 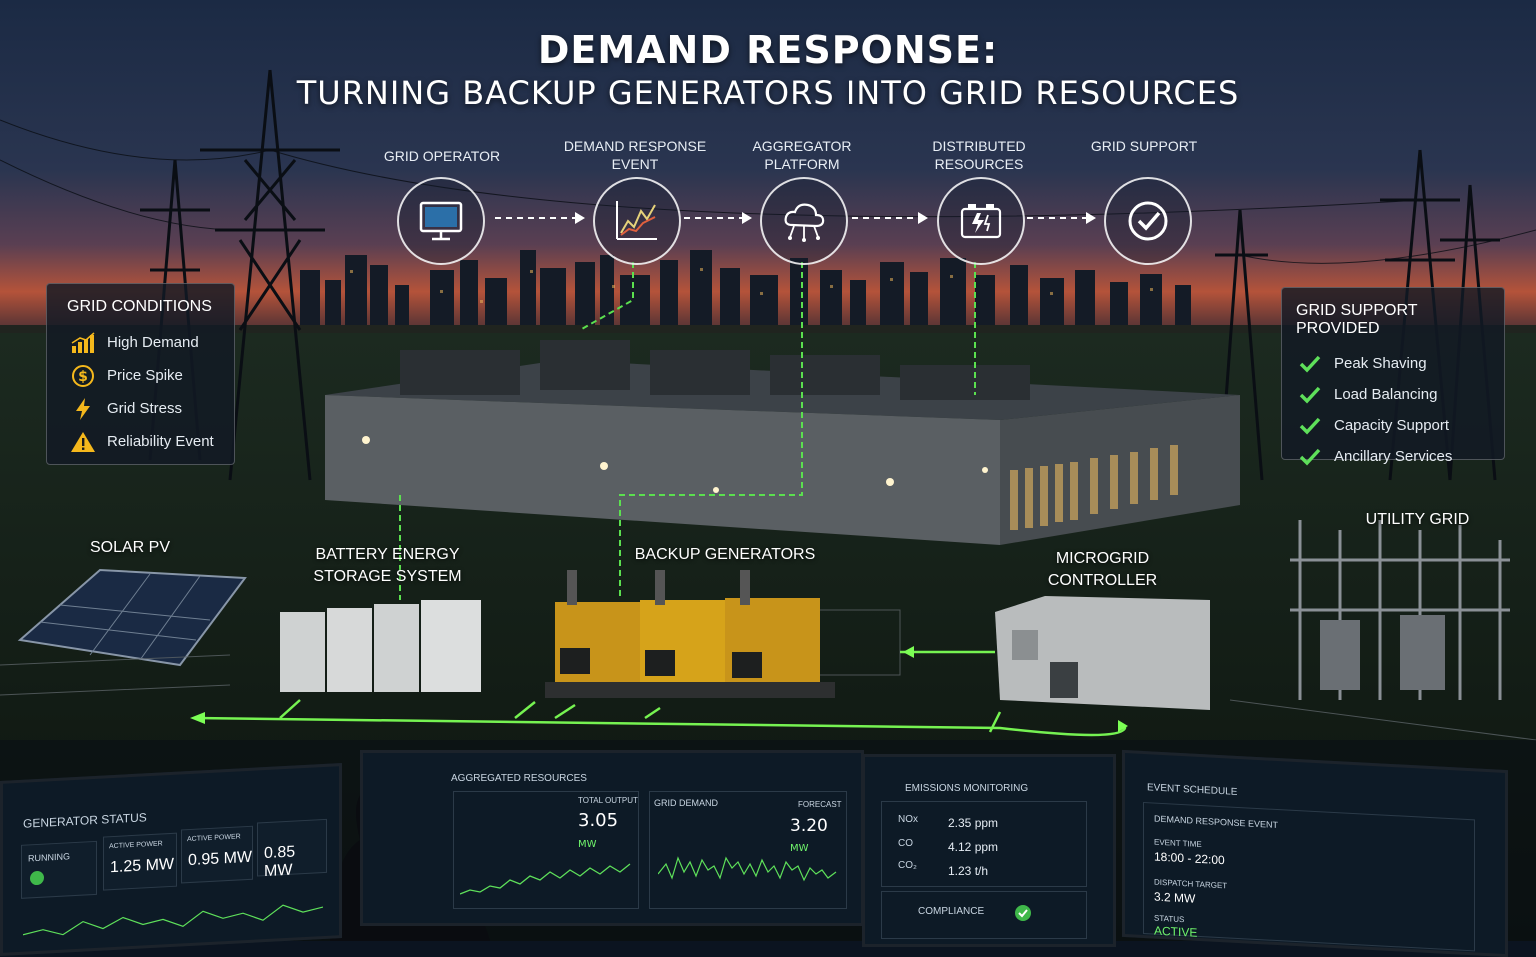 What do you see at coordinates (725, 554) in the screenshot?
I see `label-backup-generators: BACKUP GENERATORS` at bounding box center [725, 554].